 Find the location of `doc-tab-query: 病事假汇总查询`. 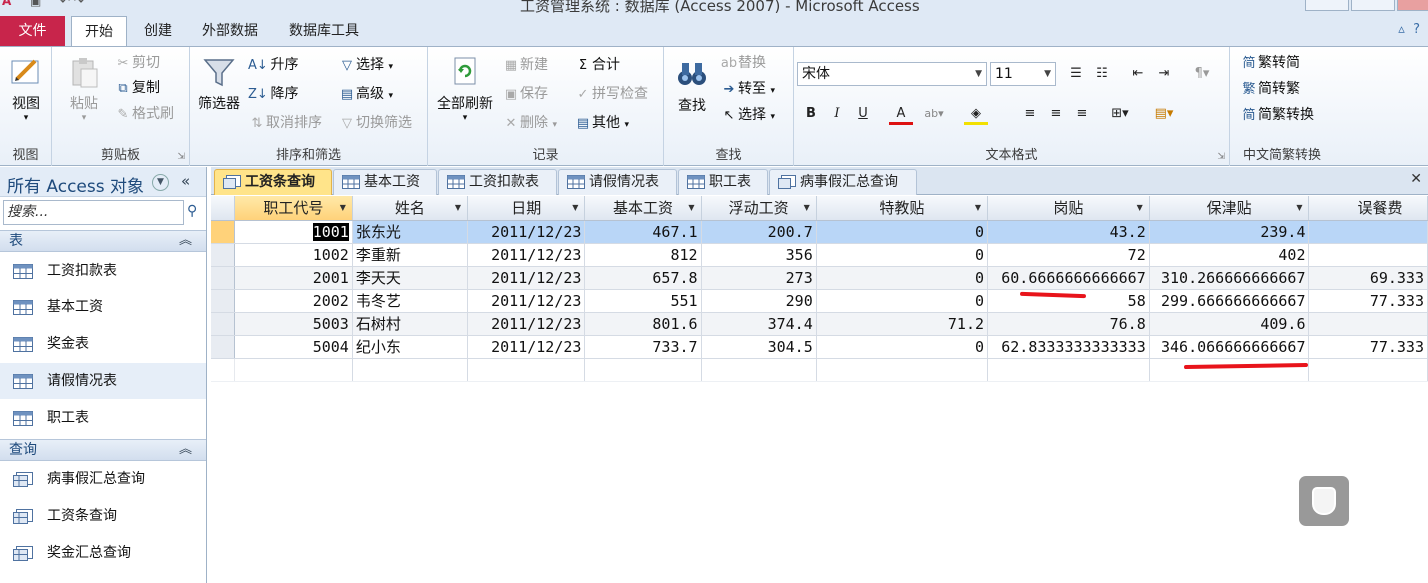

doc-tab-query: 病事假汇总查询 is located at coordinates (843, 182).